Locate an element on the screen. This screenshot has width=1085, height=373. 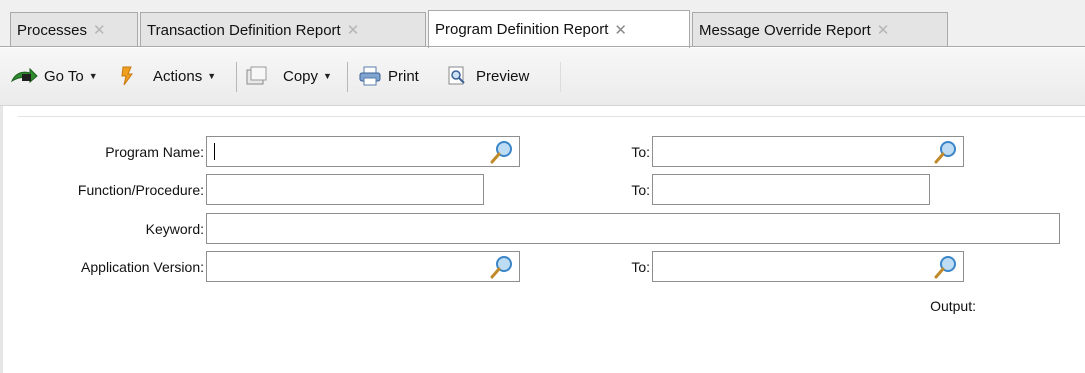
goto-arrow-icon is located at coordinates (24, 76).